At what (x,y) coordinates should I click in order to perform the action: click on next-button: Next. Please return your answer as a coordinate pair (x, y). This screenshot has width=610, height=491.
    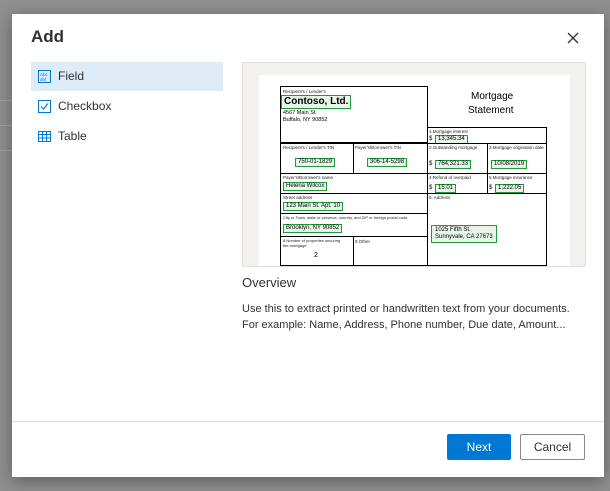
    Looking at the image, I should click on (479, 447).